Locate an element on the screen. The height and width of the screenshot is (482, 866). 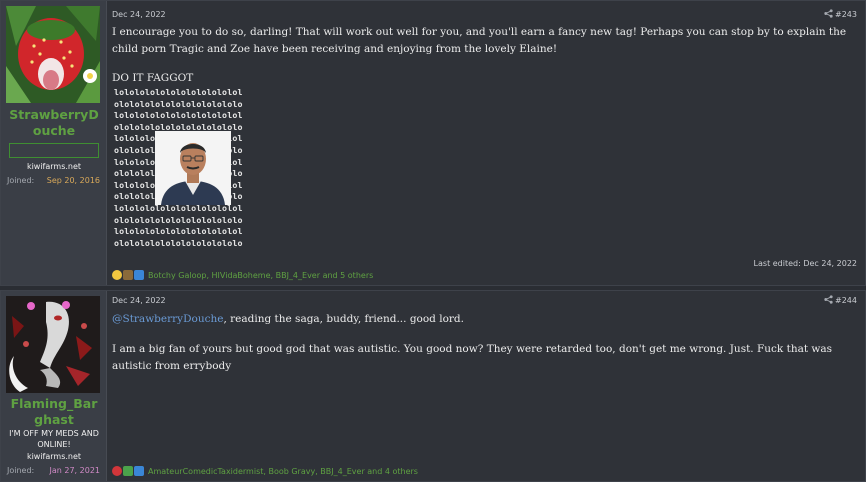
winner-icon is located at coordinates (128, 275).